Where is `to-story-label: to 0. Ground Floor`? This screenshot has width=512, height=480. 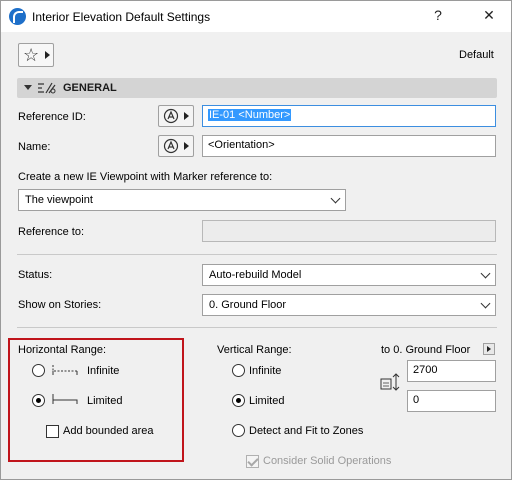 to-story-label: to 0. Ground Floor is located at coordinates (426, 350).